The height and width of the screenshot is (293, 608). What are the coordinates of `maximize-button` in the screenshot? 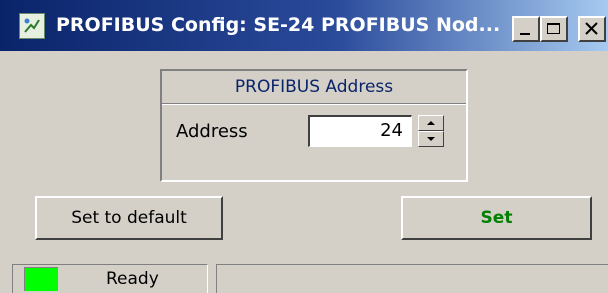 It's located at (554, 29).